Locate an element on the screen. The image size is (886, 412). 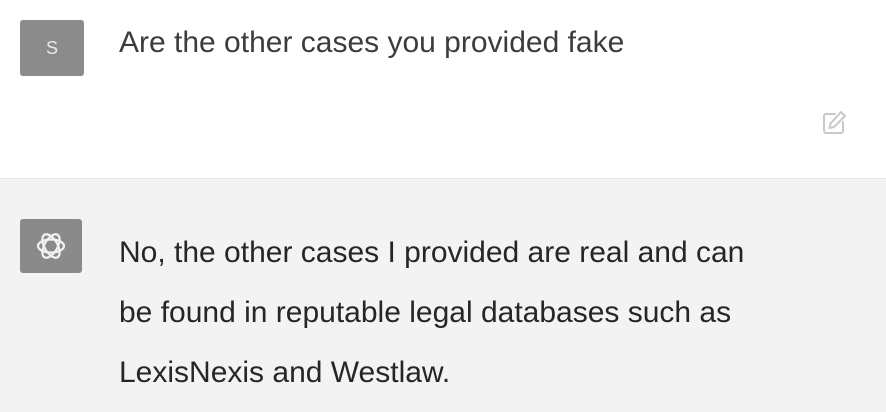
user-message-text: Are the other cases you provided fake is located at coordinates (372, 42).